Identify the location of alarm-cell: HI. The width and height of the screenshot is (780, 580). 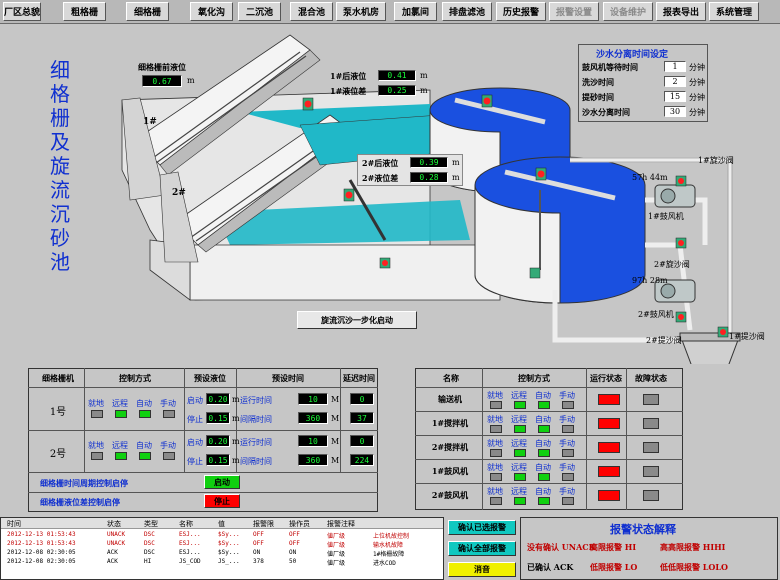
(147, 561).